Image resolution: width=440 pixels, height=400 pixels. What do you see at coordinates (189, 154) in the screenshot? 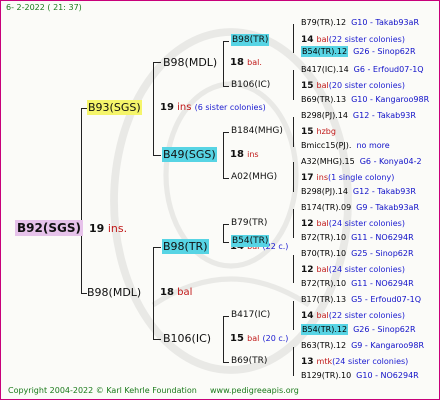
I see `gen3-queen: B49(SGS)` at bounding box center [189, 154].